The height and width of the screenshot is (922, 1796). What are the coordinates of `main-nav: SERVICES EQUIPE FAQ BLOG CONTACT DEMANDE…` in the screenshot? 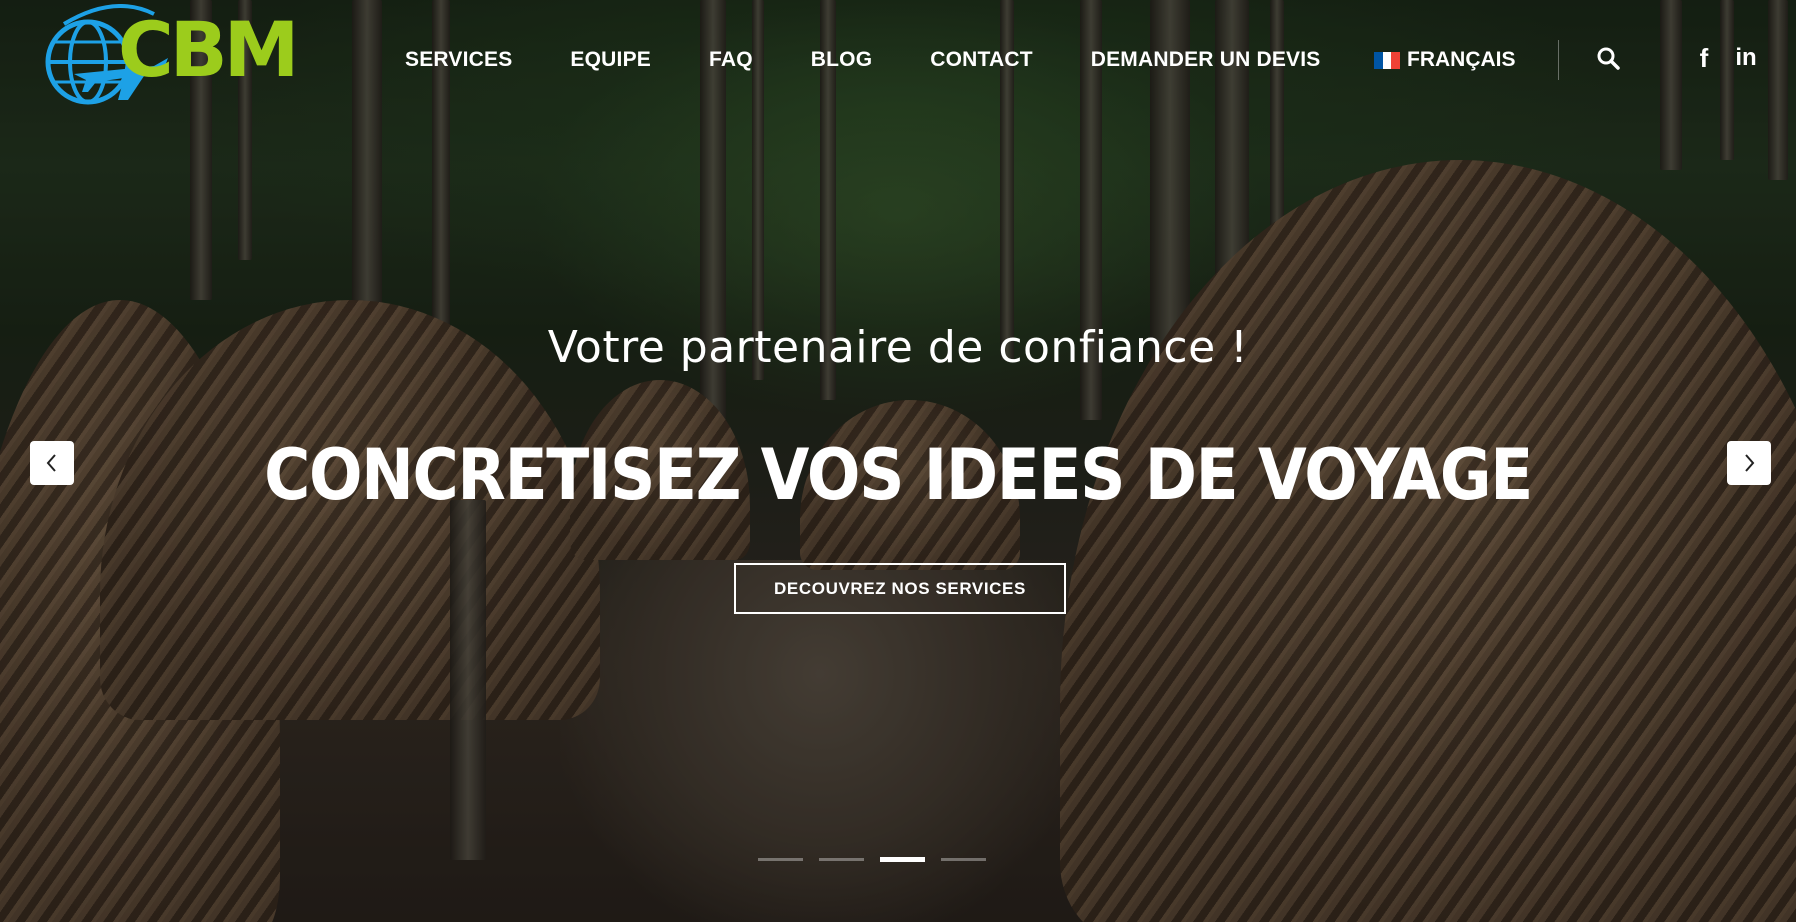 It's located at (863, 60).